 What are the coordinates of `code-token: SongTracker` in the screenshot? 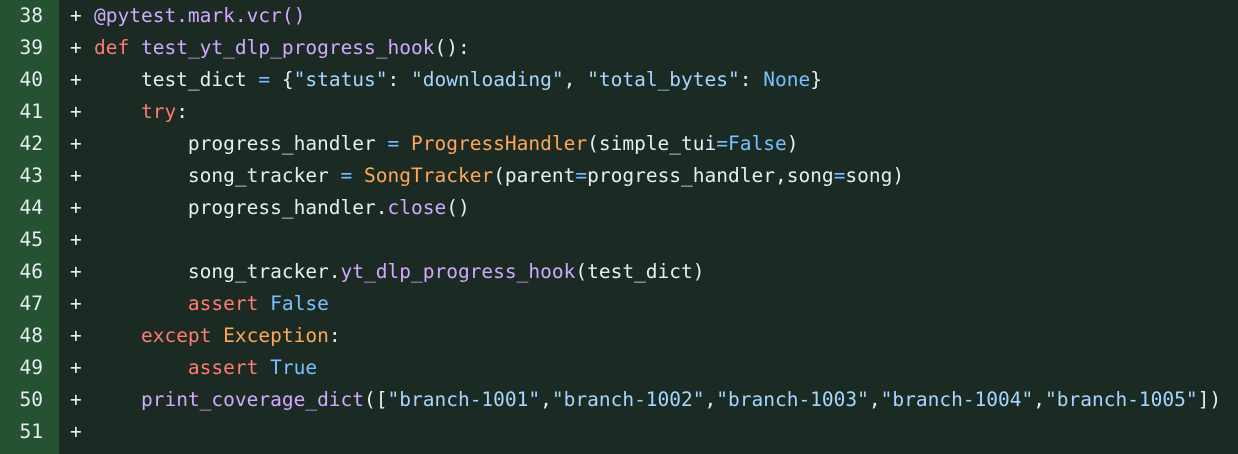 It's located at (429, 175).